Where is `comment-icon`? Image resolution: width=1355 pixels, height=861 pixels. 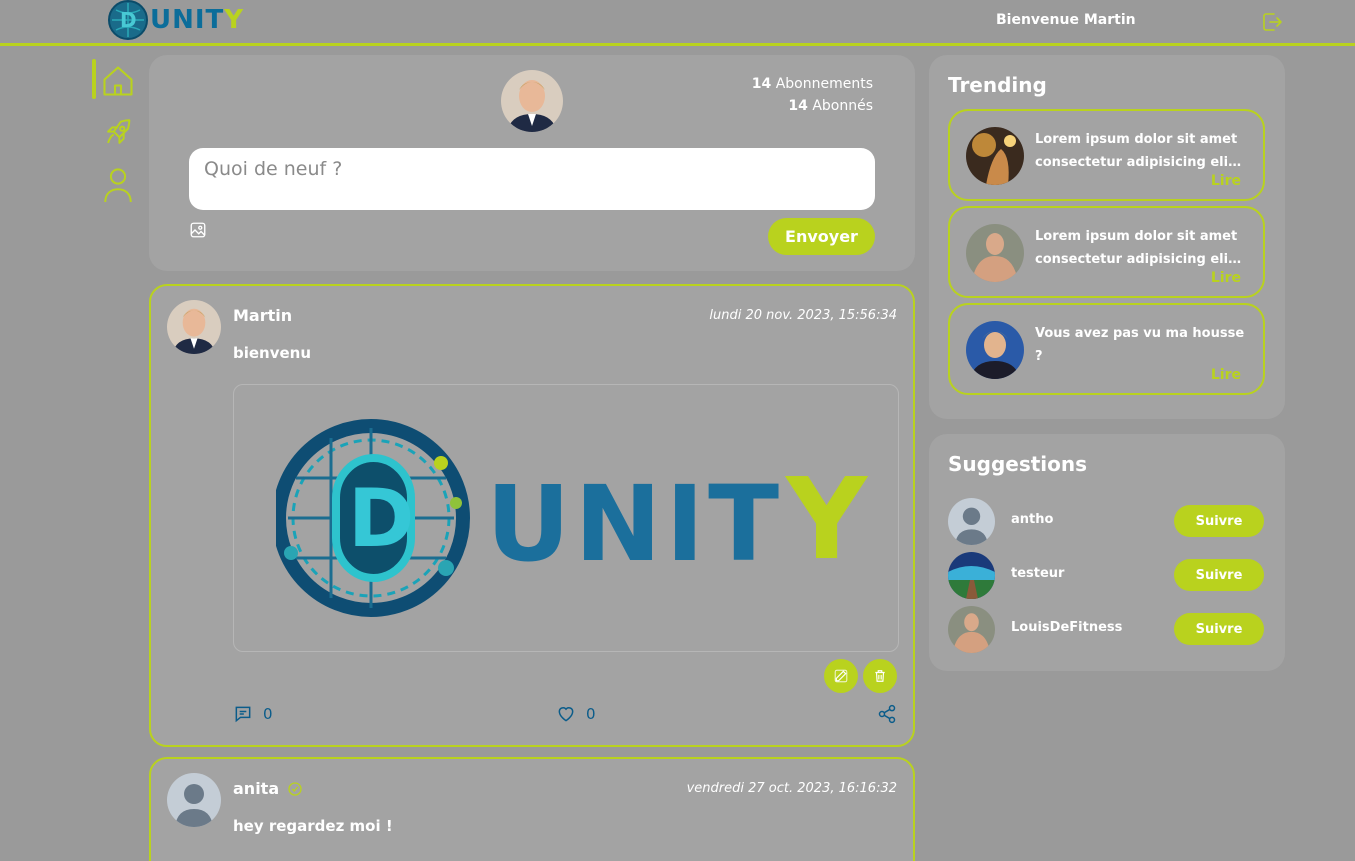 comment-icon is located at coordinates (243, 714).